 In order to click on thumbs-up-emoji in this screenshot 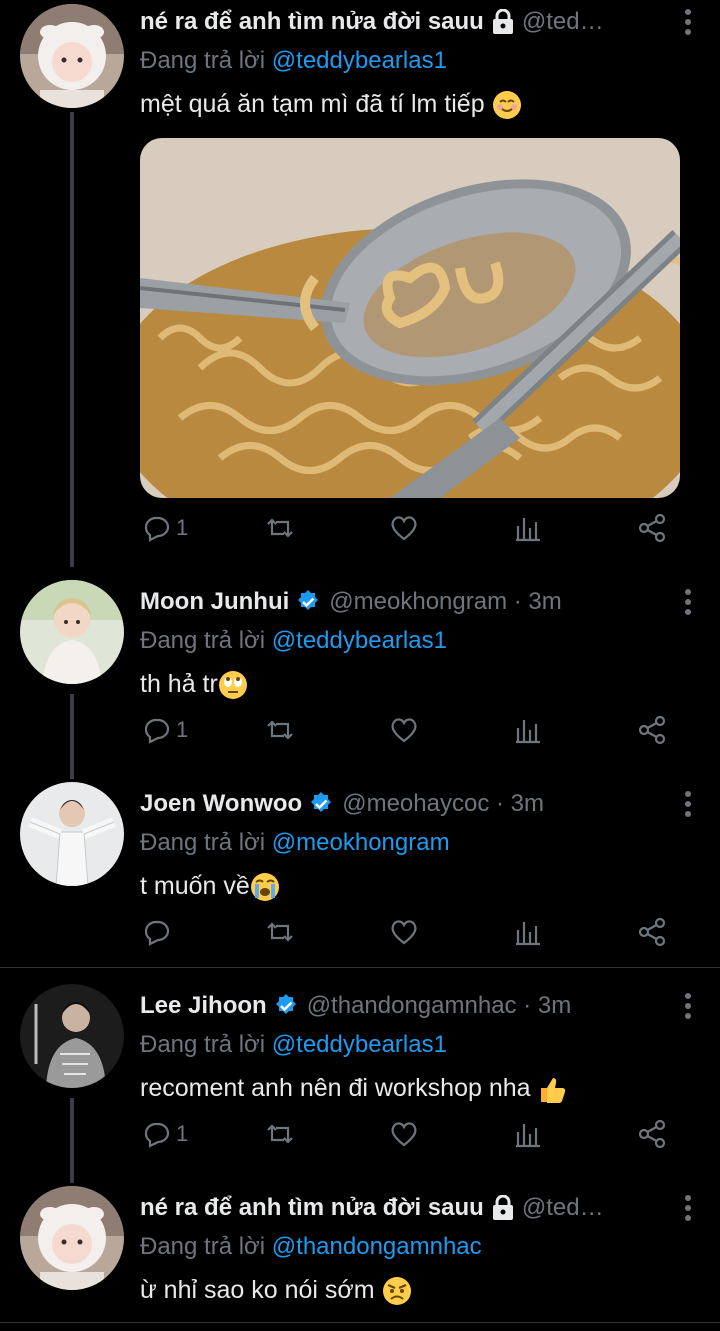, I will do `click(553, 1091)`.